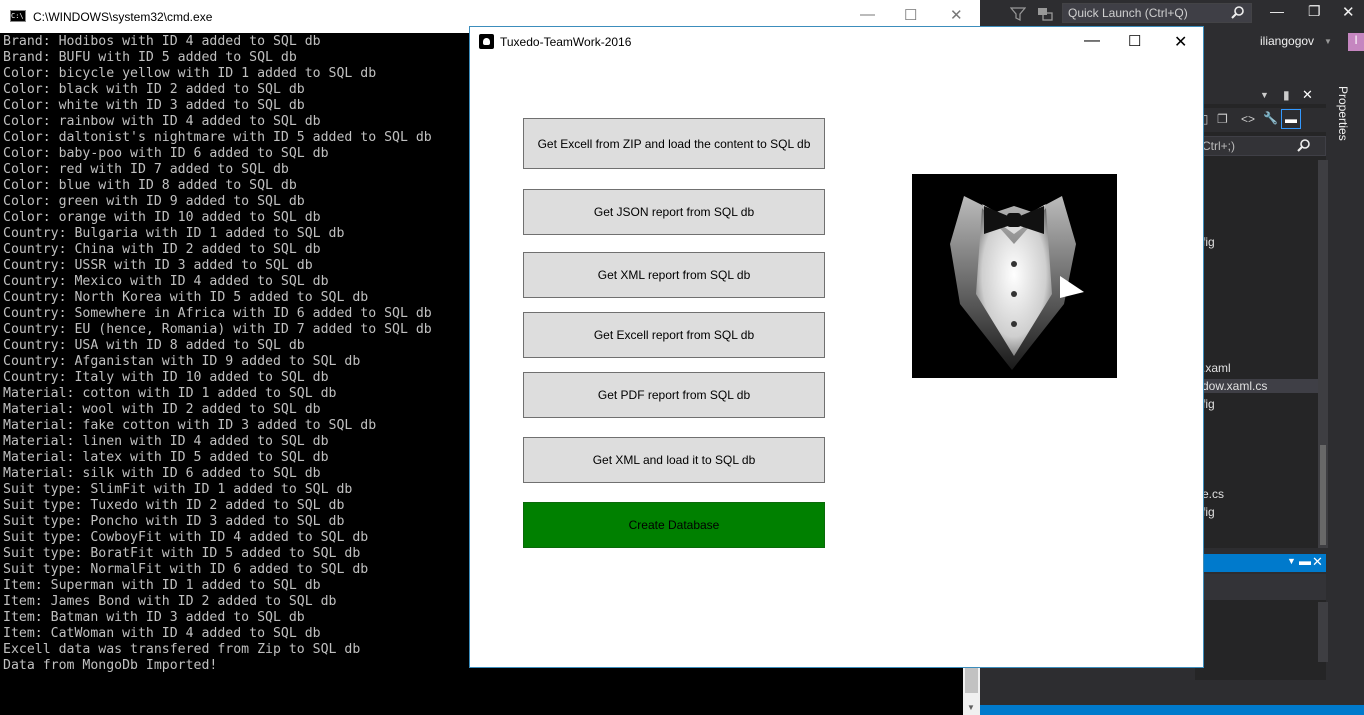  What do you see at coordinates (910, 15) in the screenshot?
I see `cmd-maximize-button: ☐` at bounding box center [910, 15].